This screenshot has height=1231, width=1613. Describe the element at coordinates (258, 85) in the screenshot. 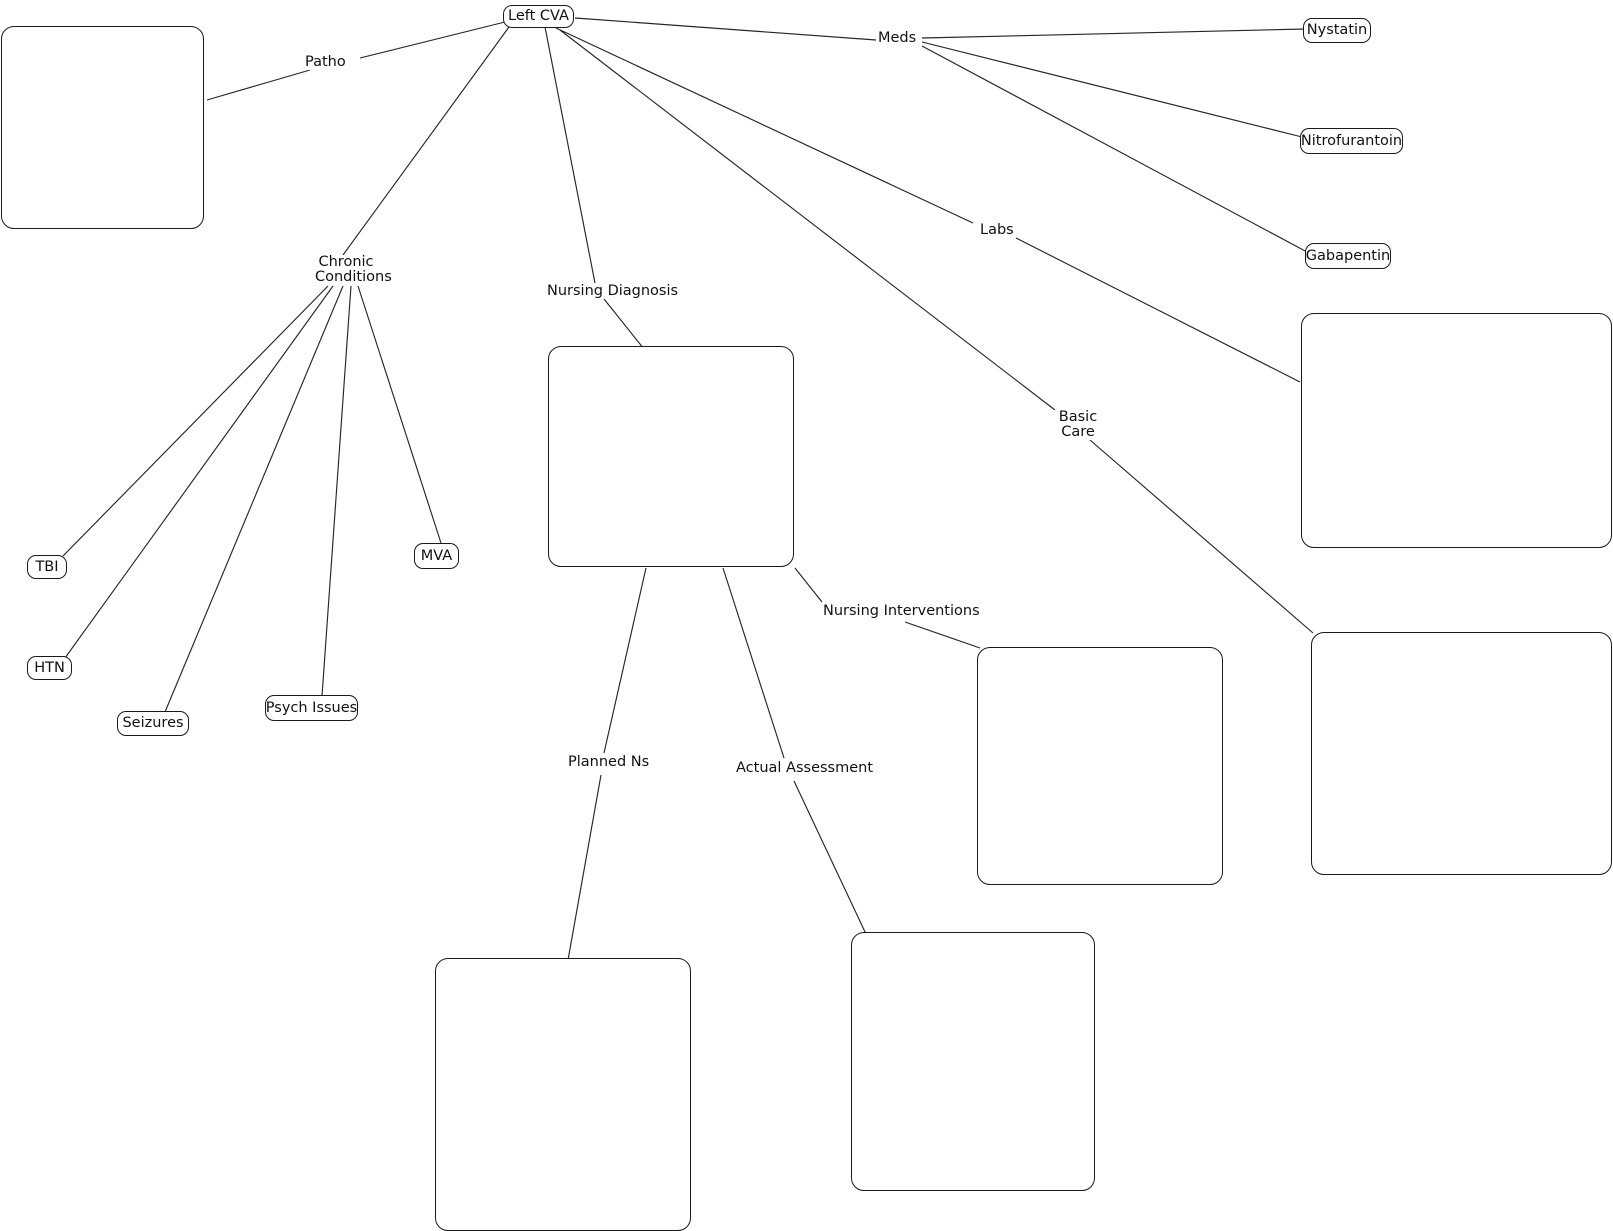

I see `edge-patho-to-box` at that location.